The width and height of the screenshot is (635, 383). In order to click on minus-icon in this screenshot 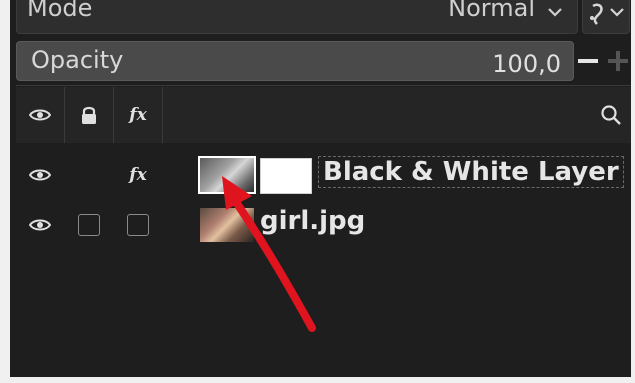, I will do `click(588, 61)`.